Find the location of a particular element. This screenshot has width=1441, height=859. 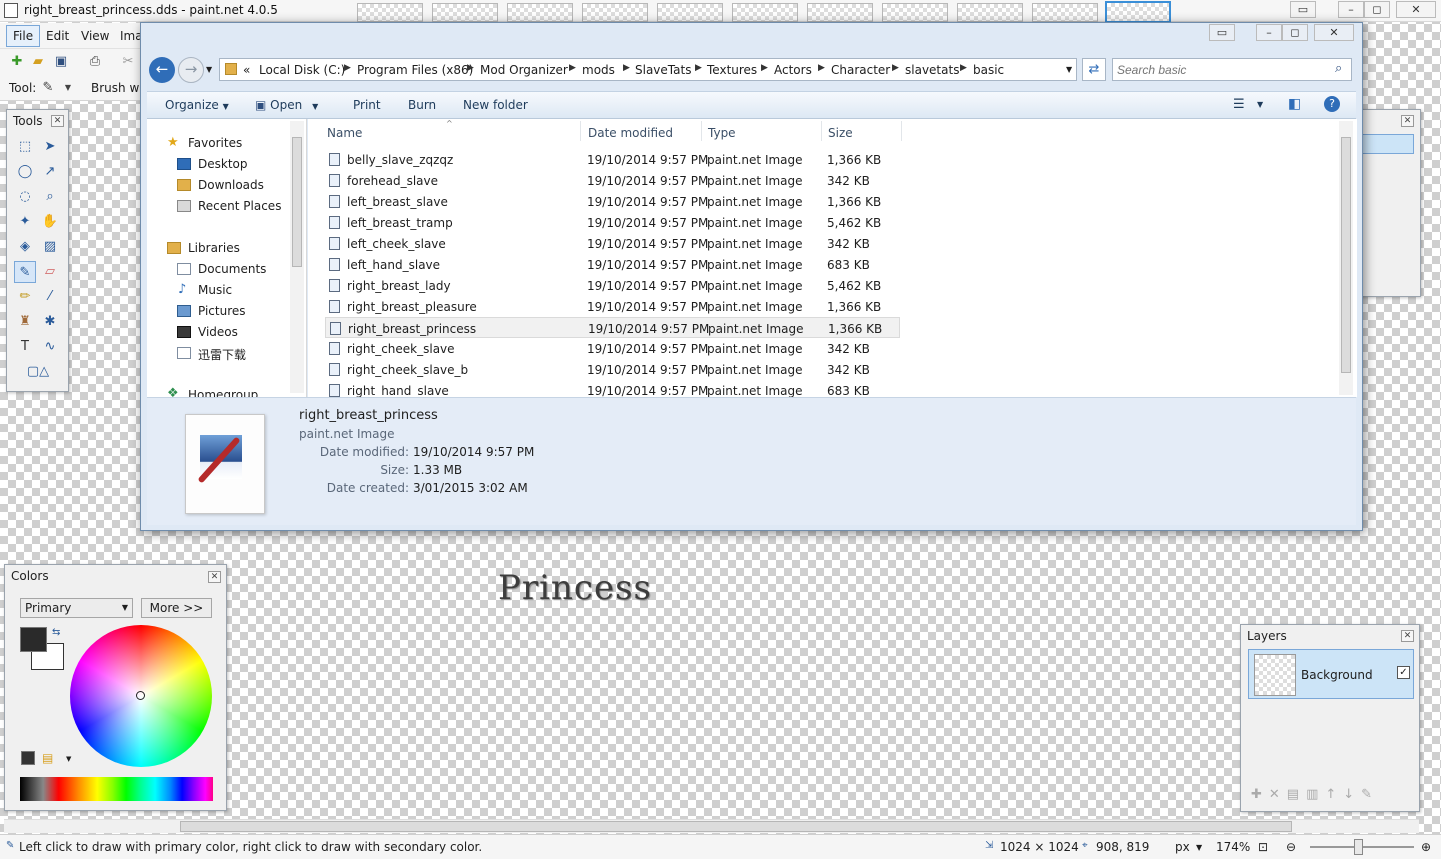

back-arrow-icon: ← is located at coordinates (162, 70).